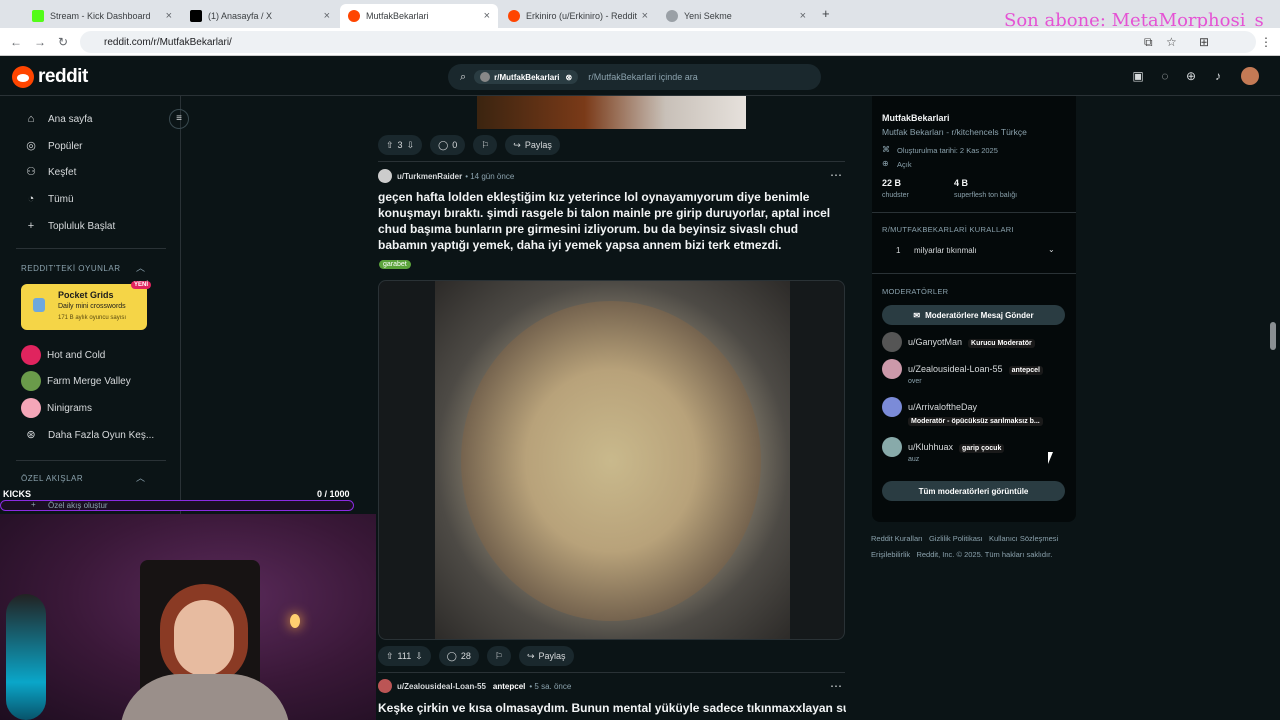 The image size is (1280, 720). What do you see at coordinates (1171, 42) in the screenshot?
I see `star-icon: ☆` at bounding box center [1171, 42].